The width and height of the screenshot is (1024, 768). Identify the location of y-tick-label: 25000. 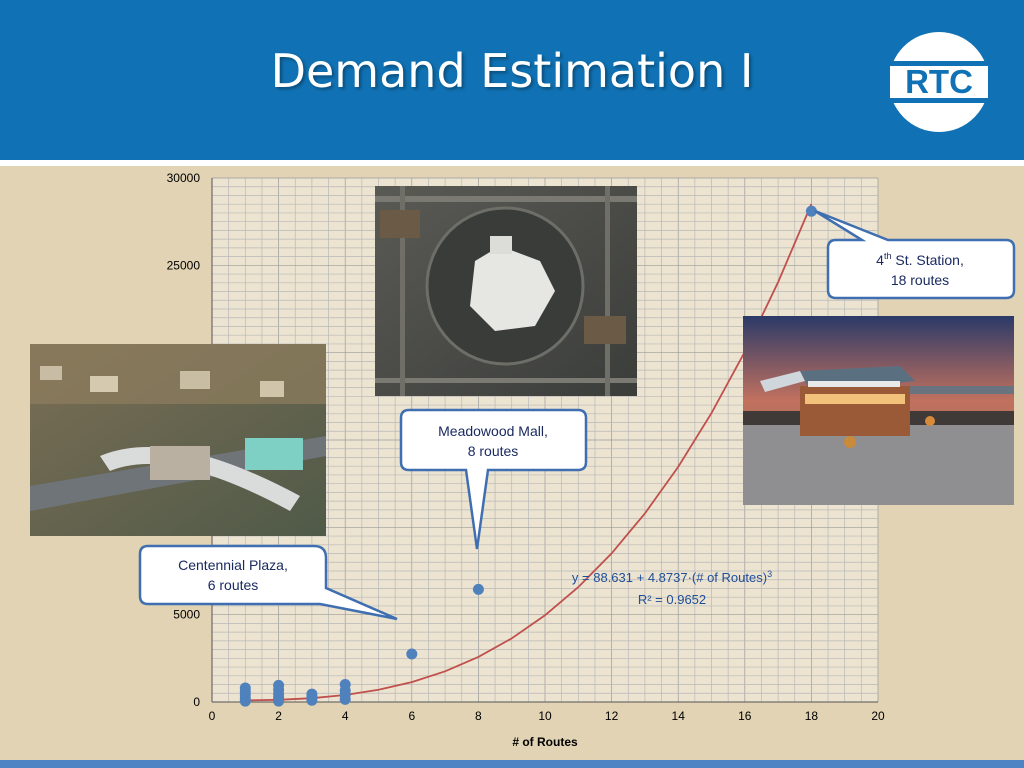
(184, 265).